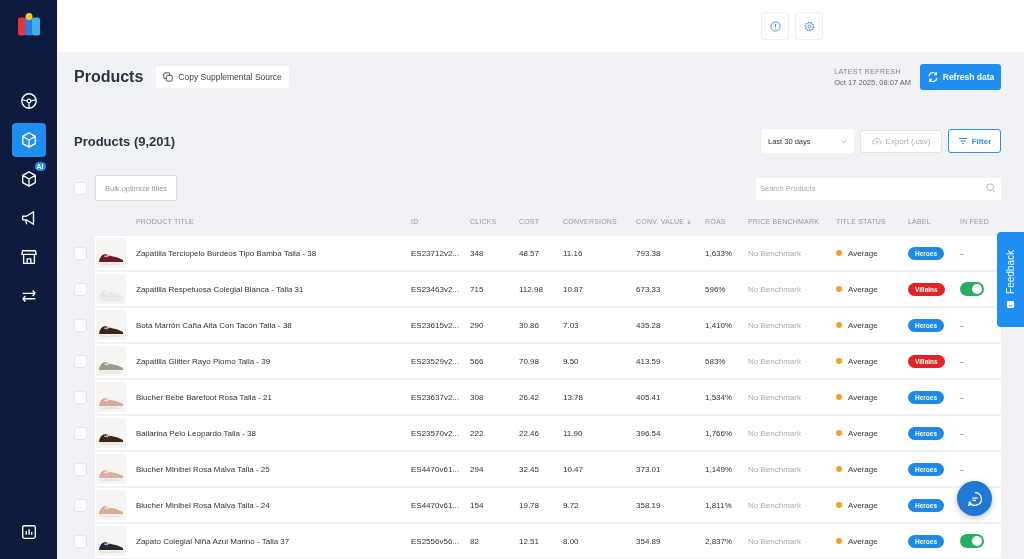 The height and width of the screenshot is (559, 1024). Describe the element at coordinates (214, 325) in the screenshot. I see `table-cell-text: Bota Marrón Caña Alta Con Tacón Talla - 38` at that location.